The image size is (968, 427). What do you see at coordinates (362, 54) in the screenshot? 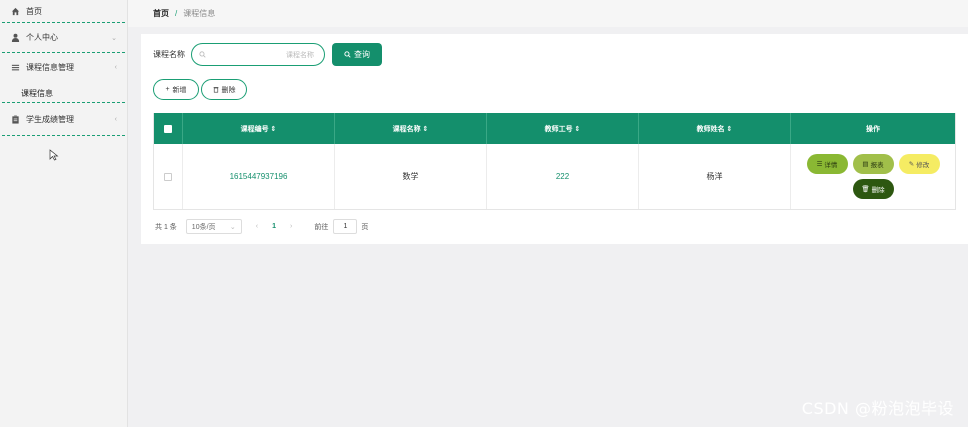
I see `search-button-label: 查询` at bounding box center [362, 54].